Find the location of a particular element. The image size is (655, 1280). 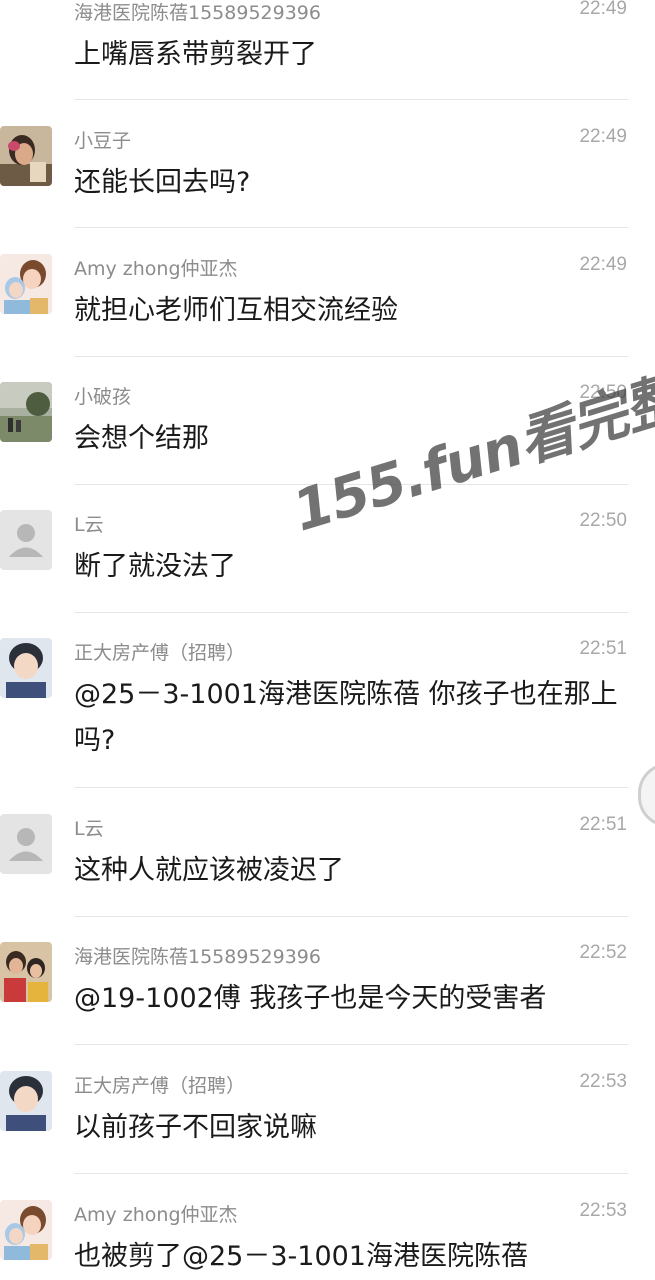

message-time: 22:52 is located at coordinates (603, 952).